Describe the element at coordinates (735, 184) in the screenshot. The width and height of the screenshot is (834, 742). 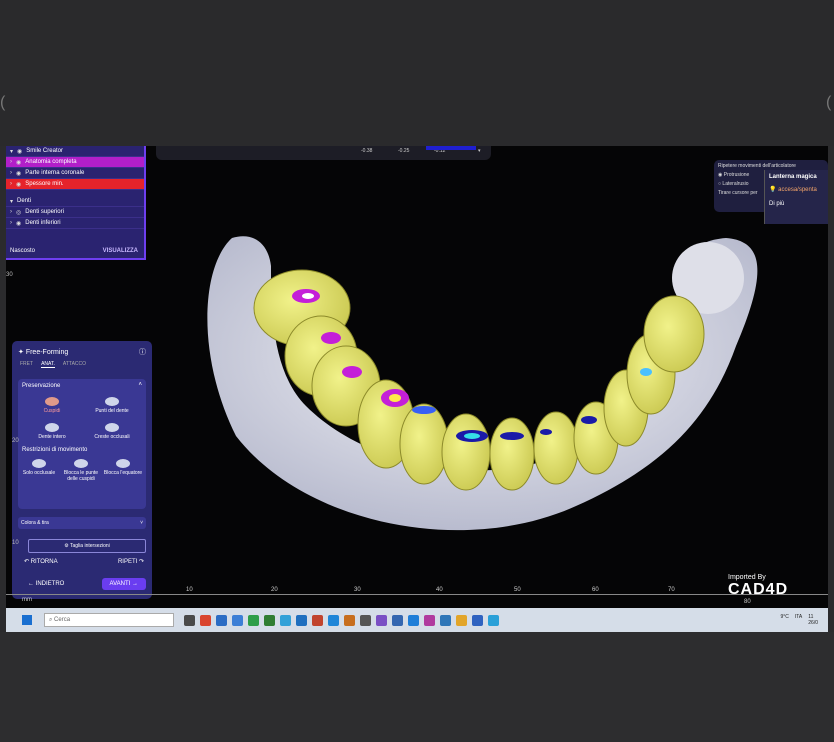
I see `radio-label: Lateralrusio` at that location.